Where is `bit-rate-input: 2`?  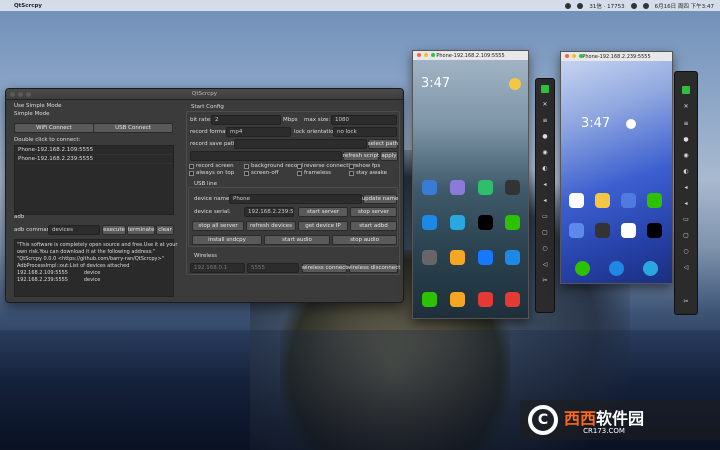
bit-rate-input: 2 is located at coordinates (246, 120).